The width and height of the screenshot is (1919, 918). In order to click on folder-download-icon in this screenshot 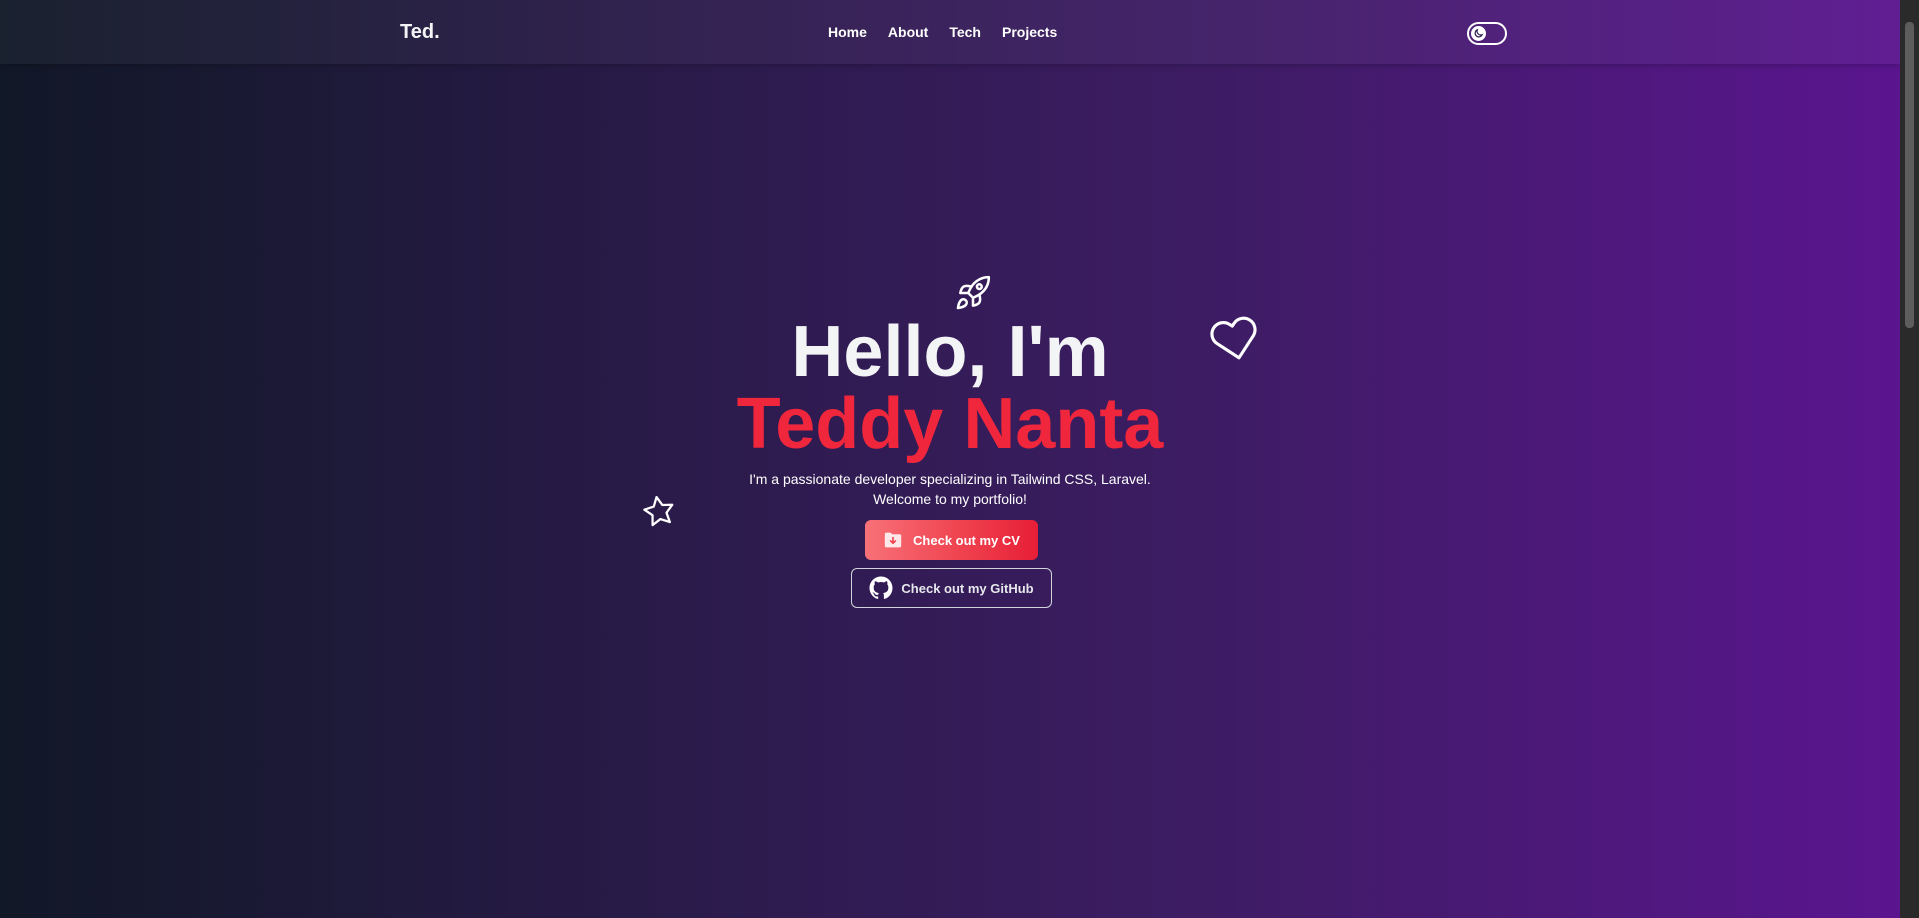, I will do `click(893, 540)`.